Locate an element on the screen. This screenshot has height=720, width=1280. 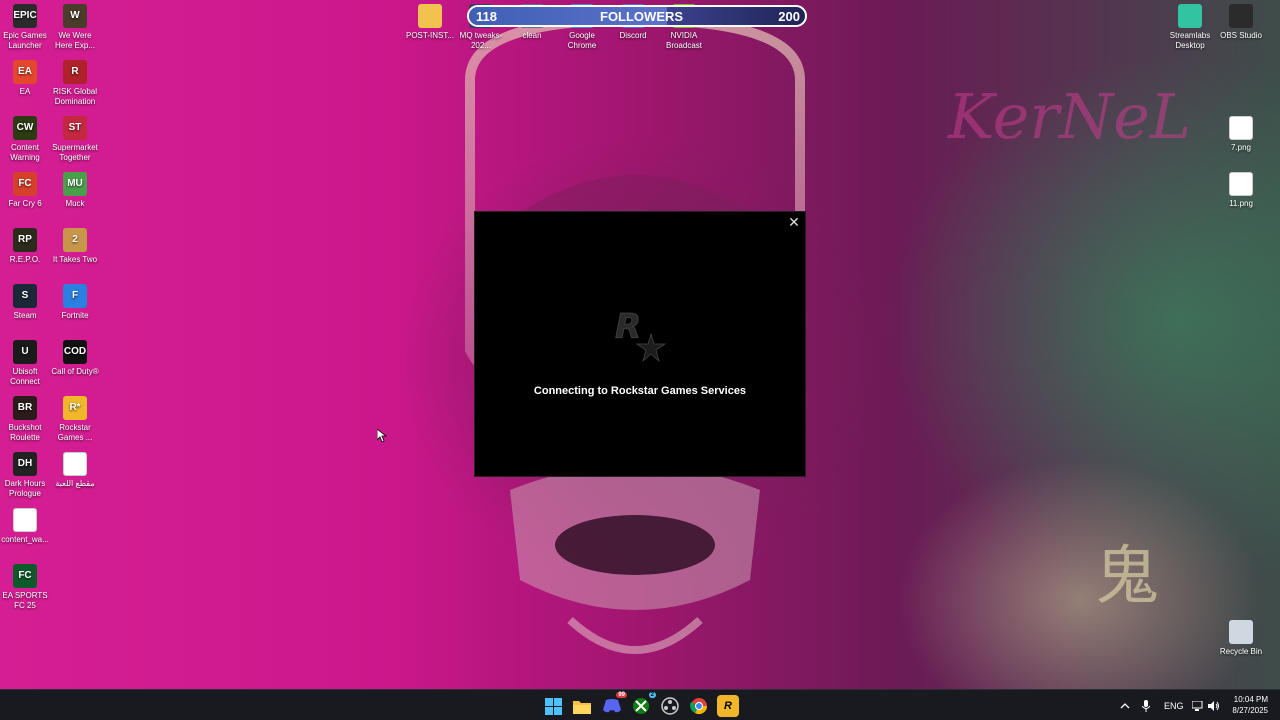
desktop-shortcut: U Ubisoft Connect is located at coordinates (25, 361).